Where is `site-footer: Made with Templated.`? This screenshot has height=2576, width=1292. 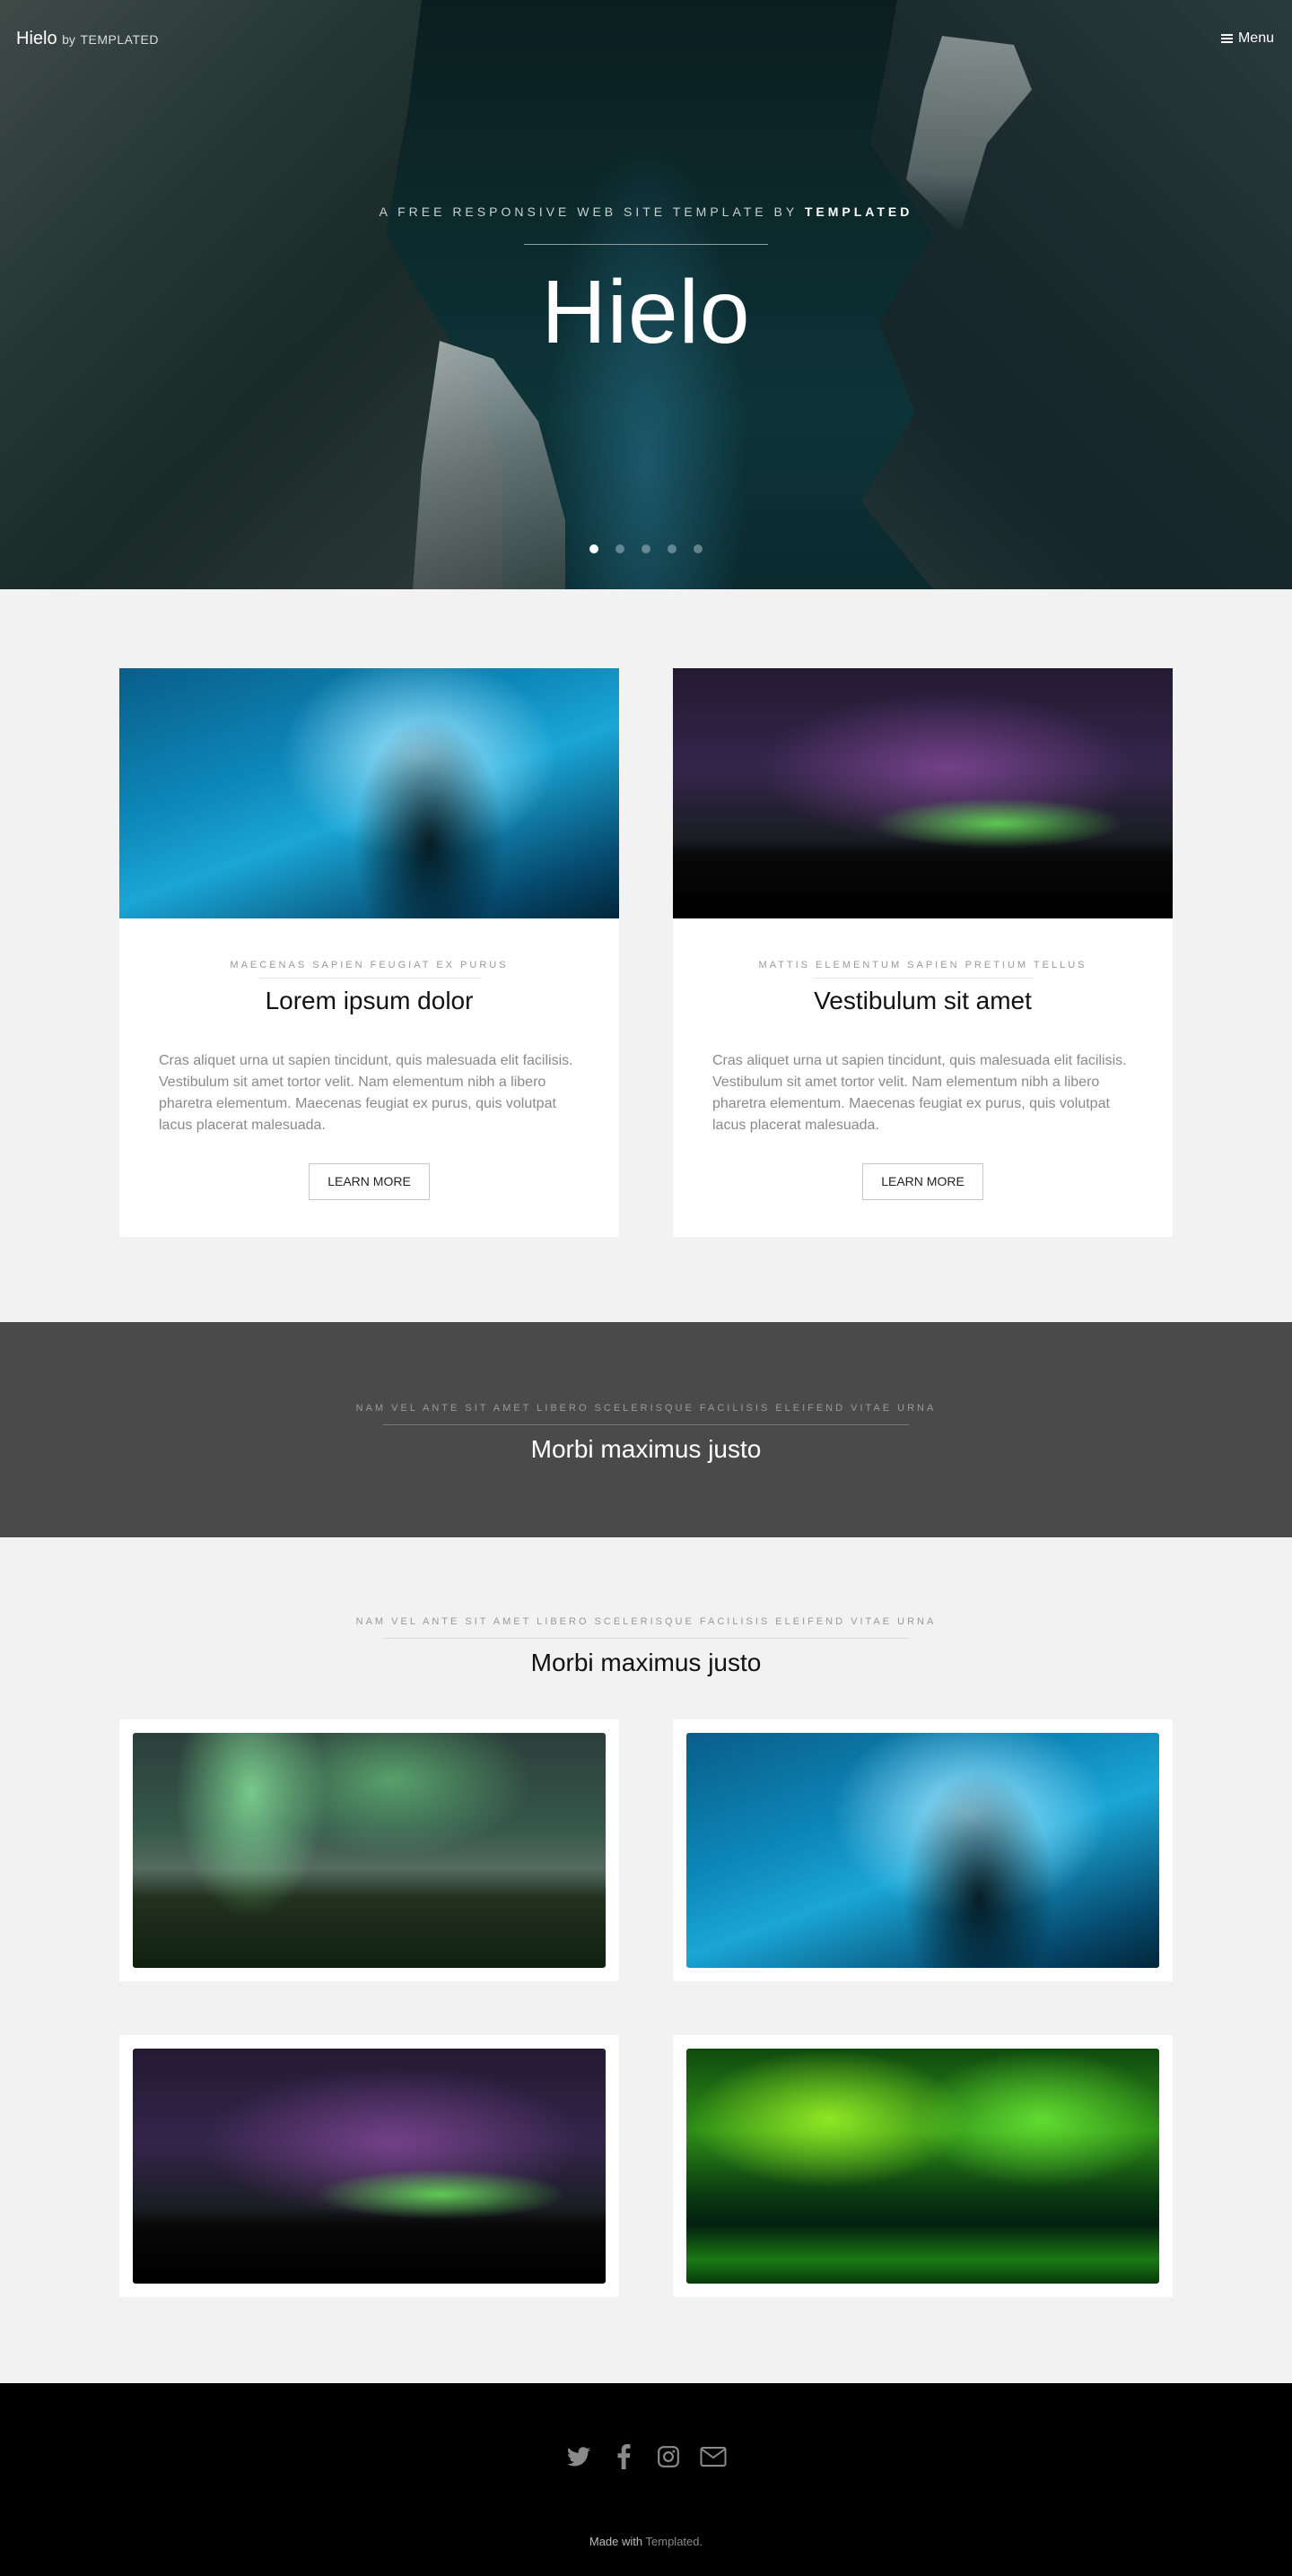
site-footer: Made with Templated. is located at coordinates (646, 2479).